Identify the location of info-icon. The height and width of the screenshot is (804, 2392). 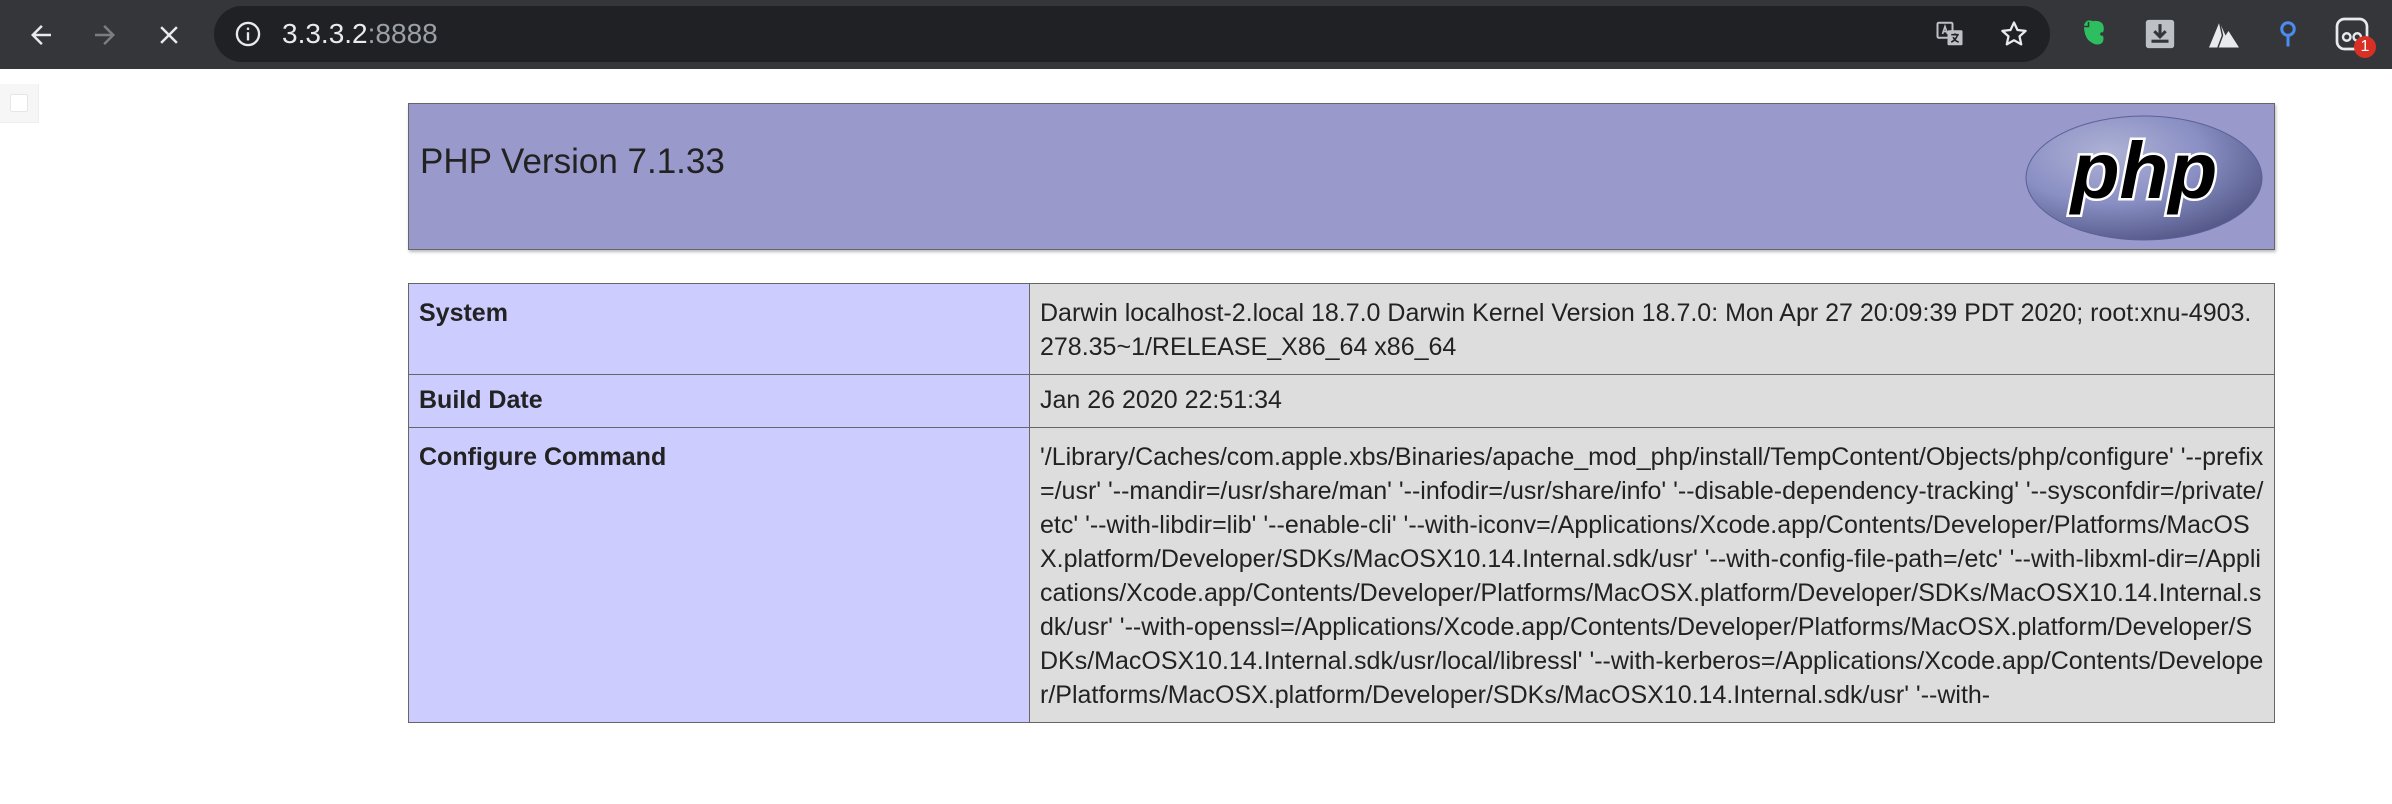
(248, 34).